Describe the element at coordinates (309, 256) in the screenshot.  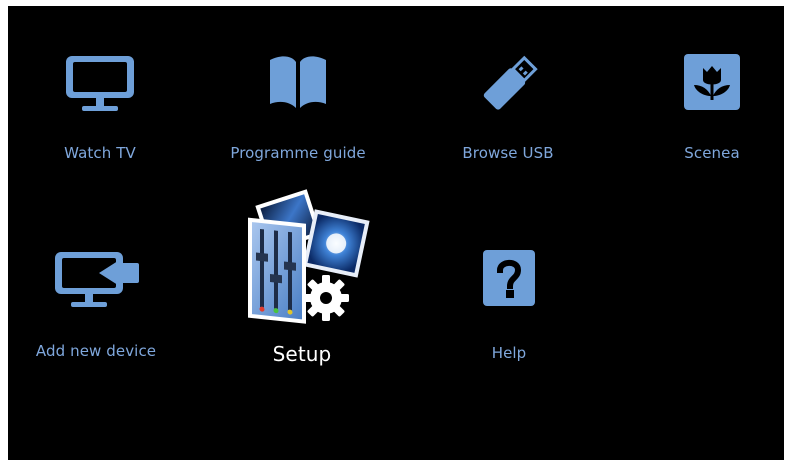
I see `setup-icon` at that location.